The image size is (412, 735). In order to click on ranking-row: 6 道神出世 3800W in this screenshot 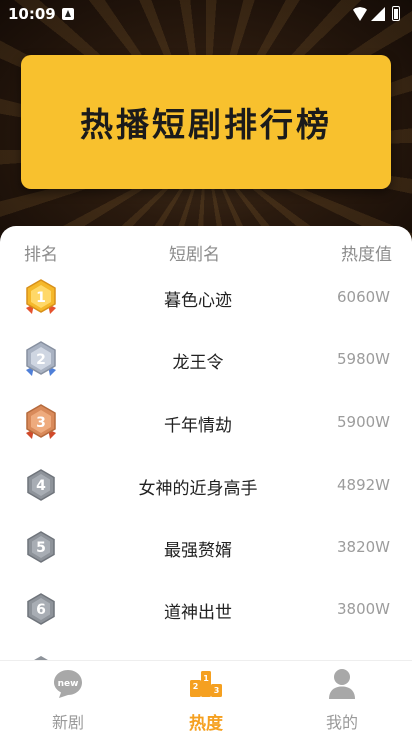, I will do `click(206, 610)`.